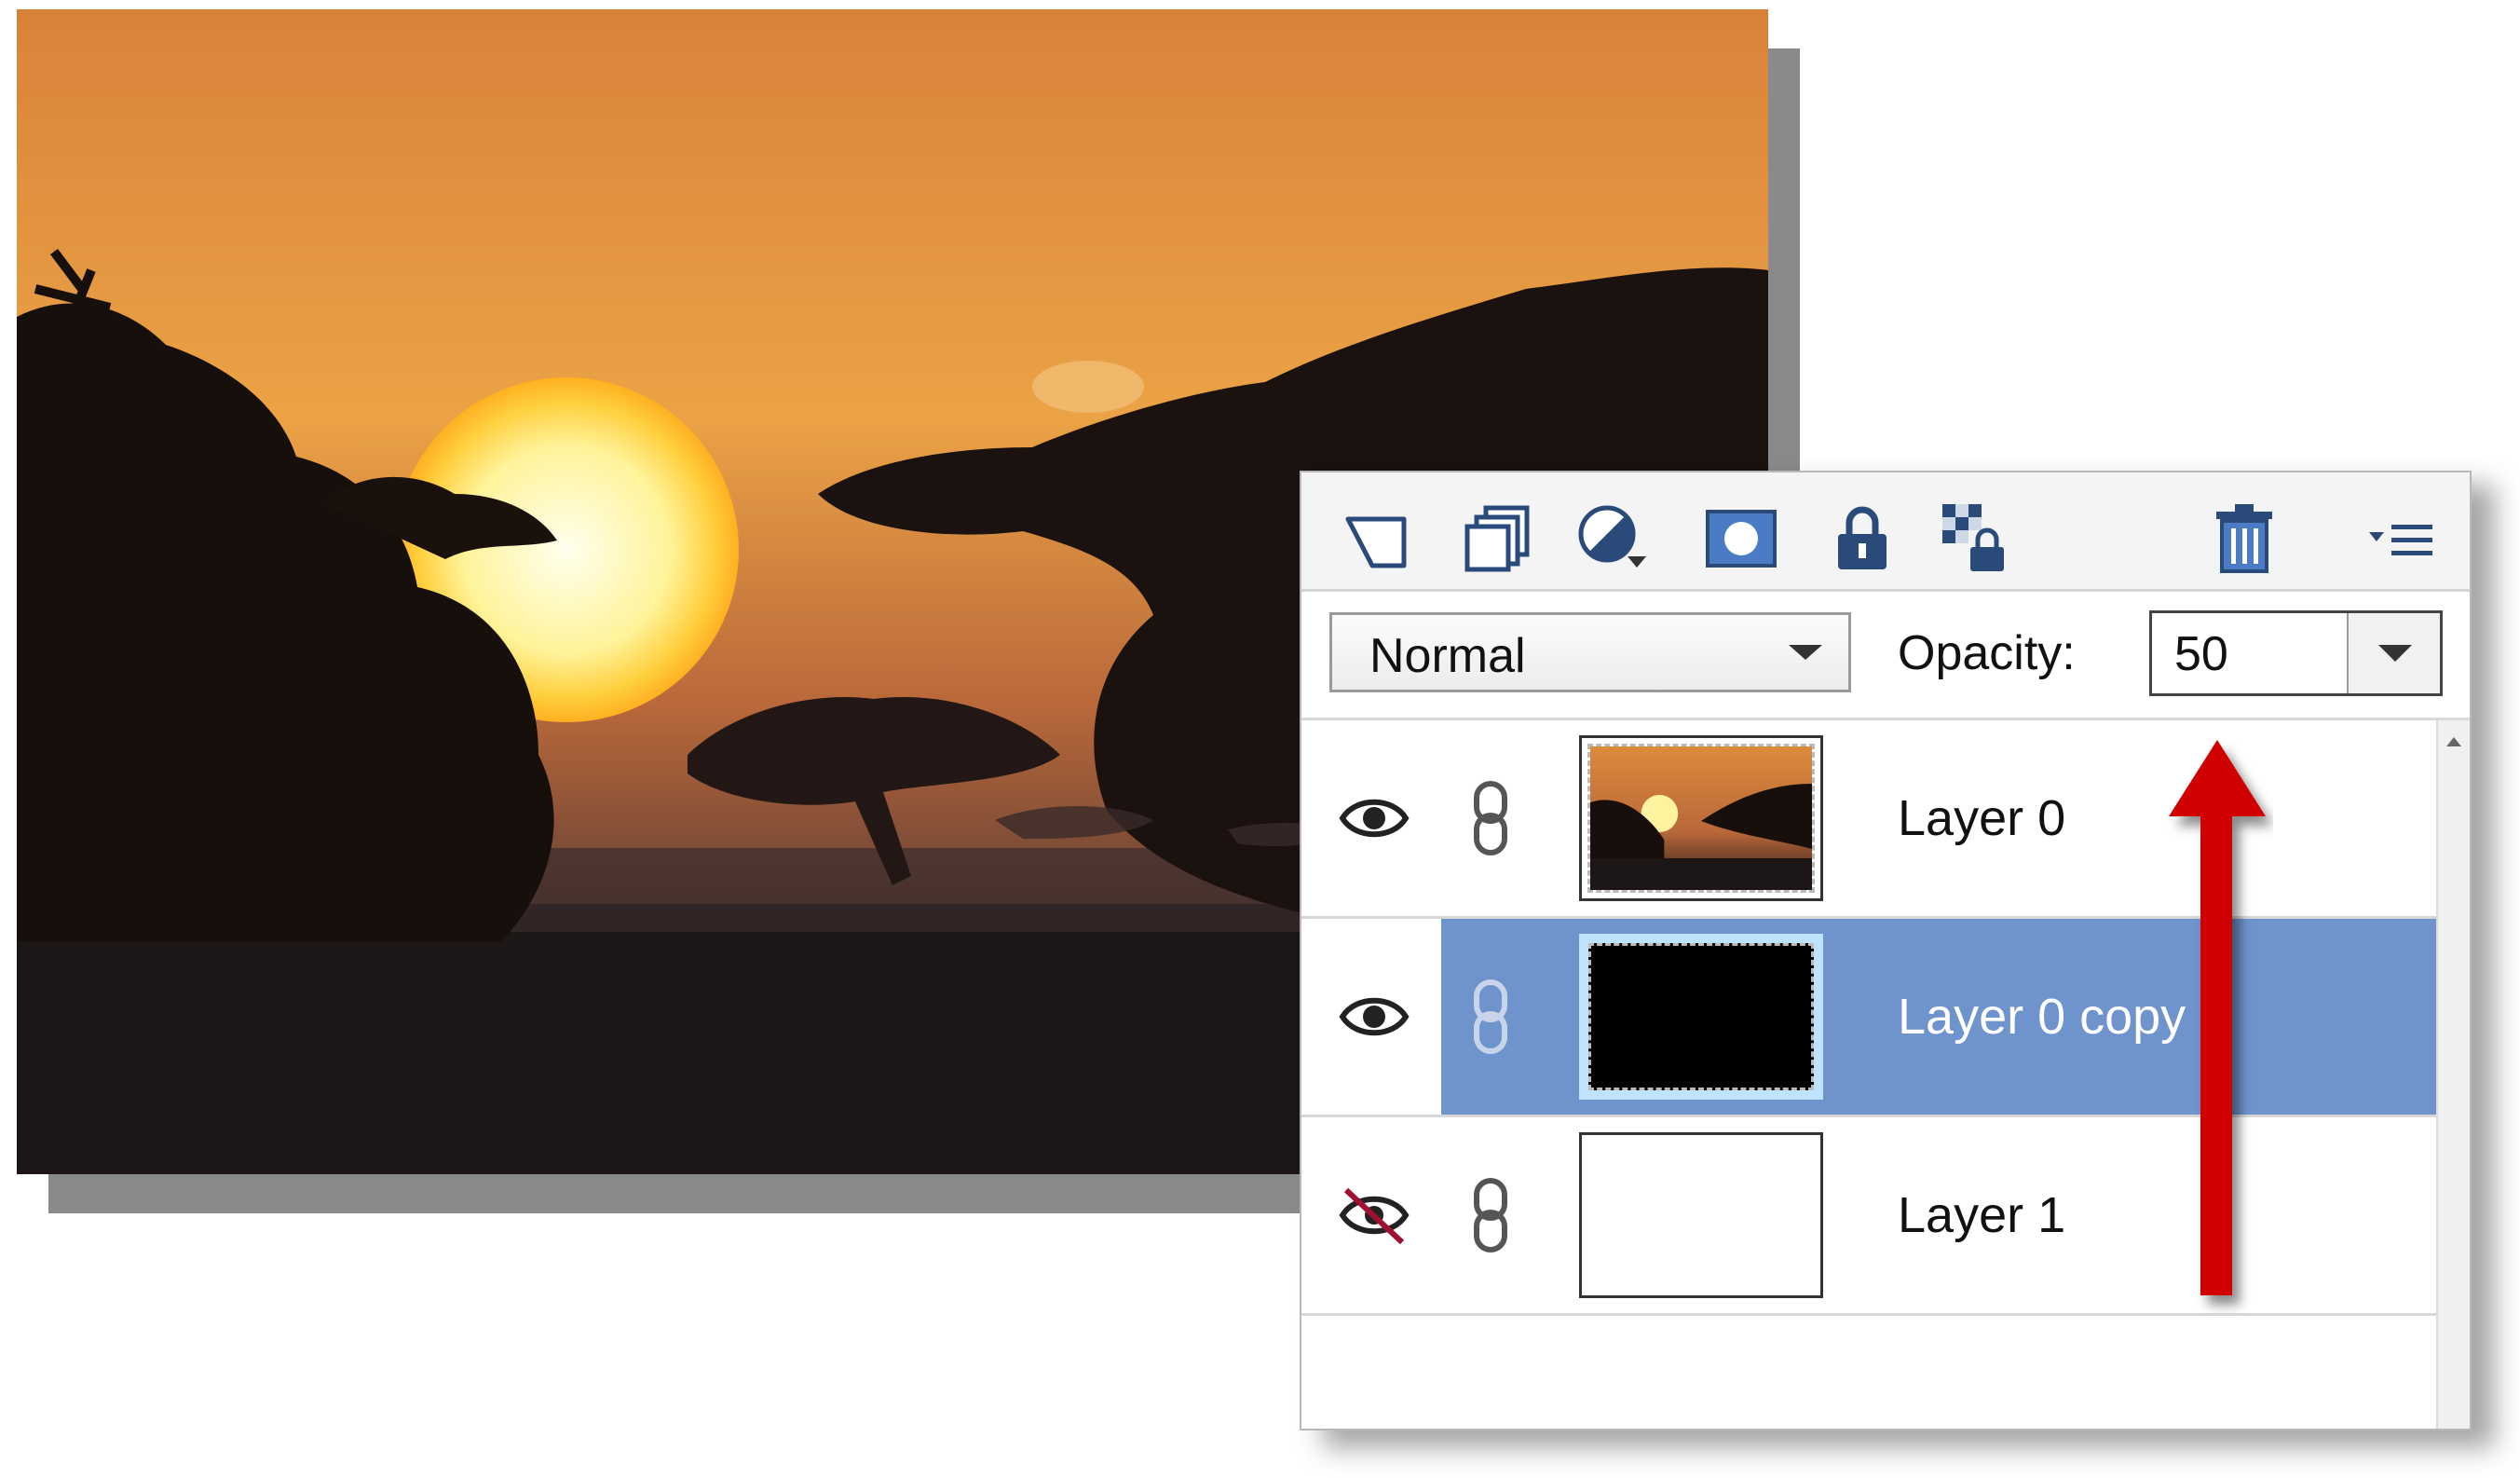 The height and width of the screenshot is (1478, 2520). Describe the element at coordinates (2244, 538) in the screenshot. I see `delete-icon` at that location.